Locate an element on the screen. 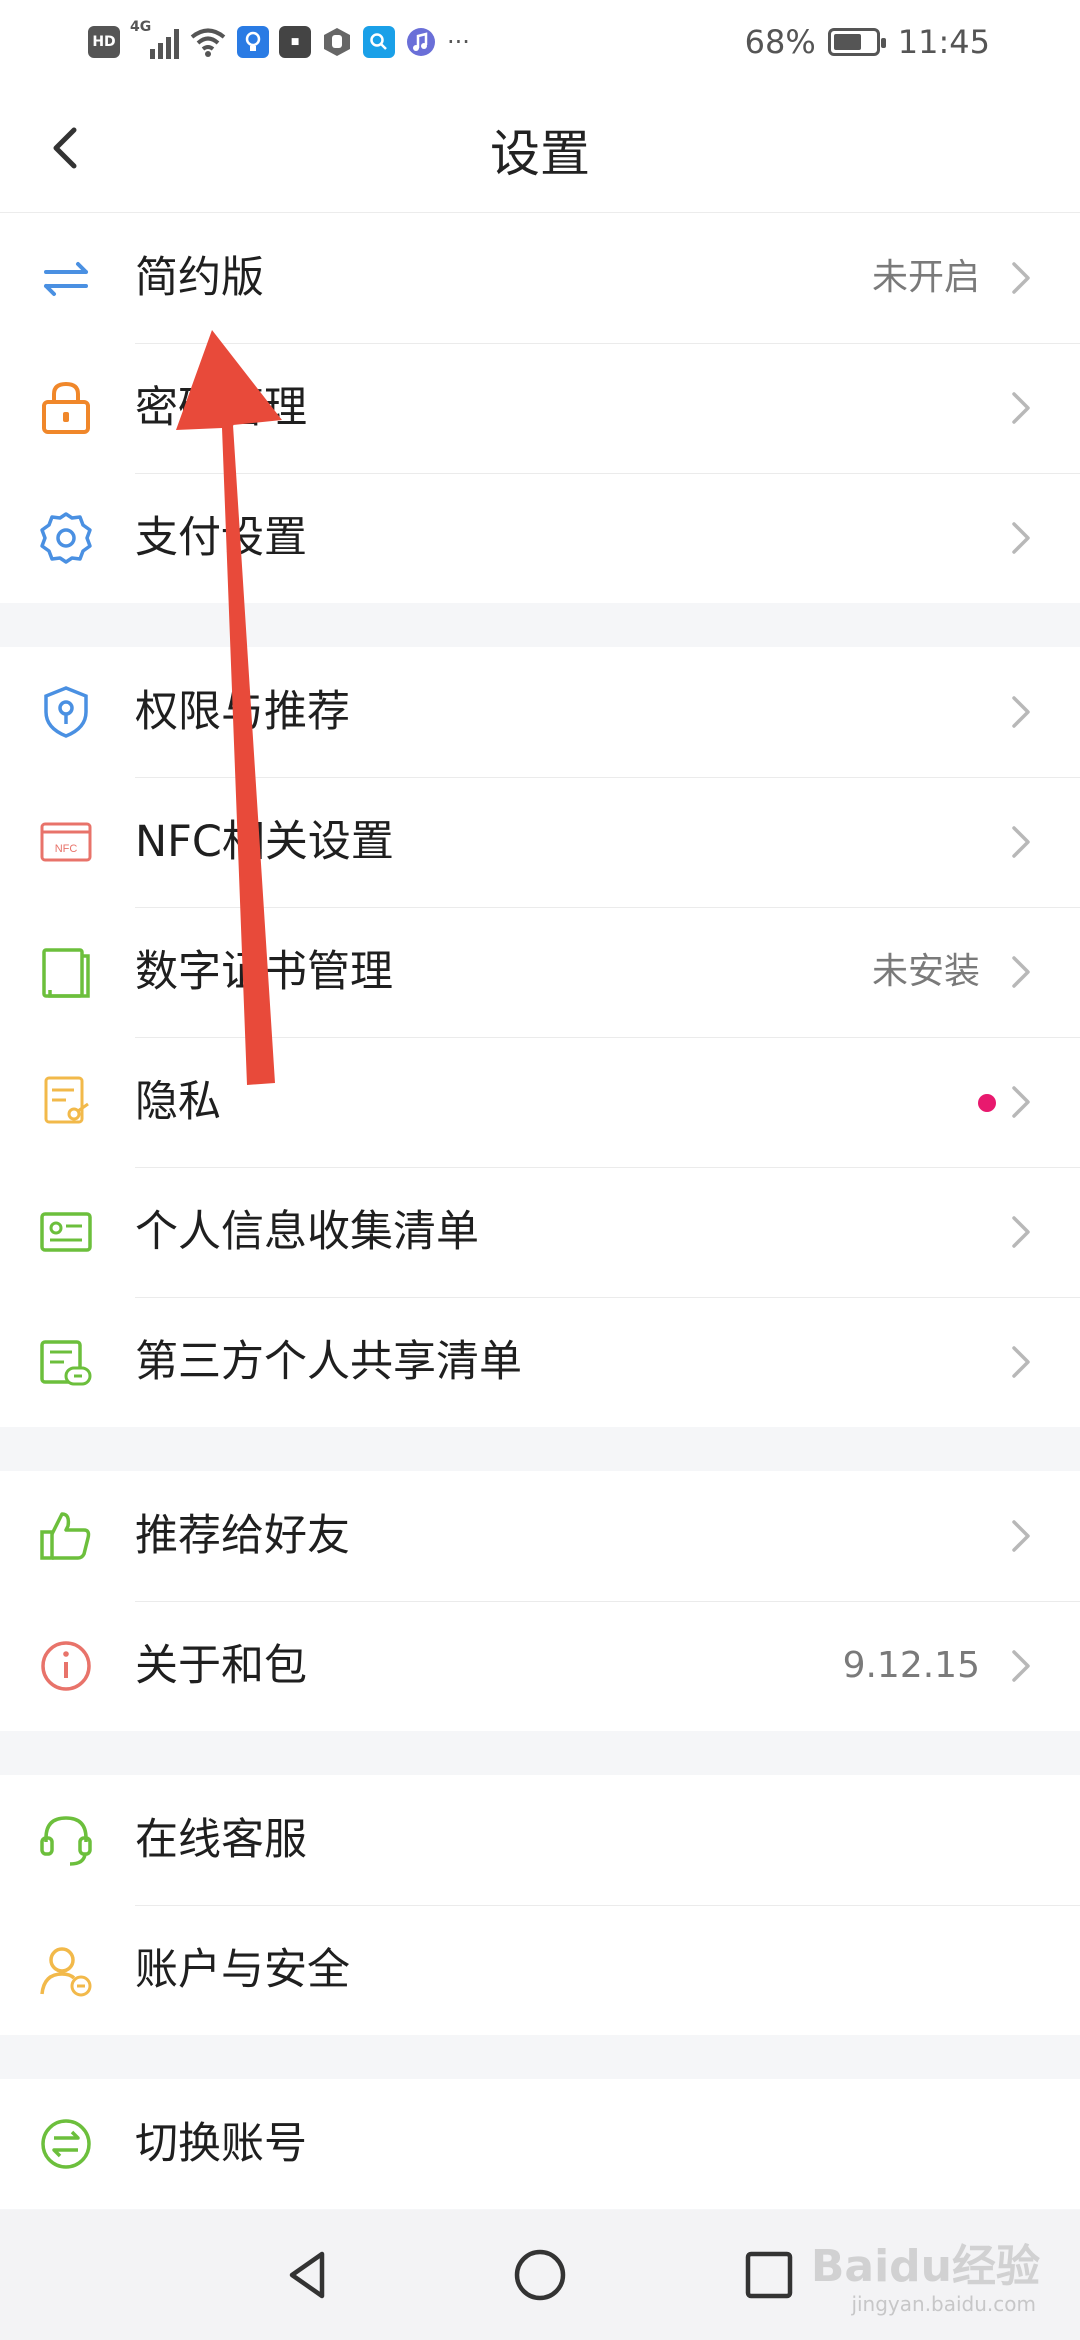  settings-row-value: 未开启 is located at coordinates (925, 277).